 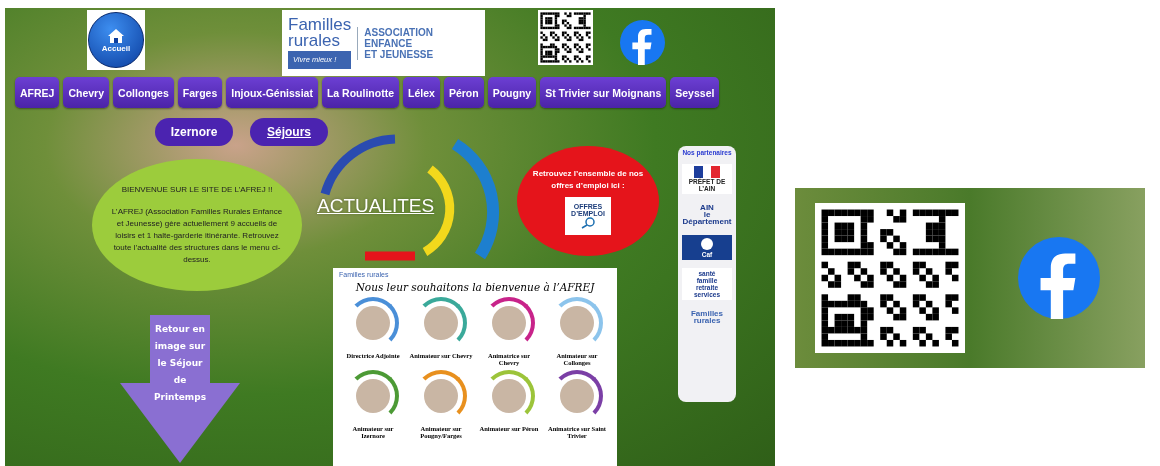 What do you see at coordinates (475, 287) in the screenshot?
I see `poster-title: Nous leur souhaitons la bienvenue à l’AFREJ` at bounding box center [475, 287].